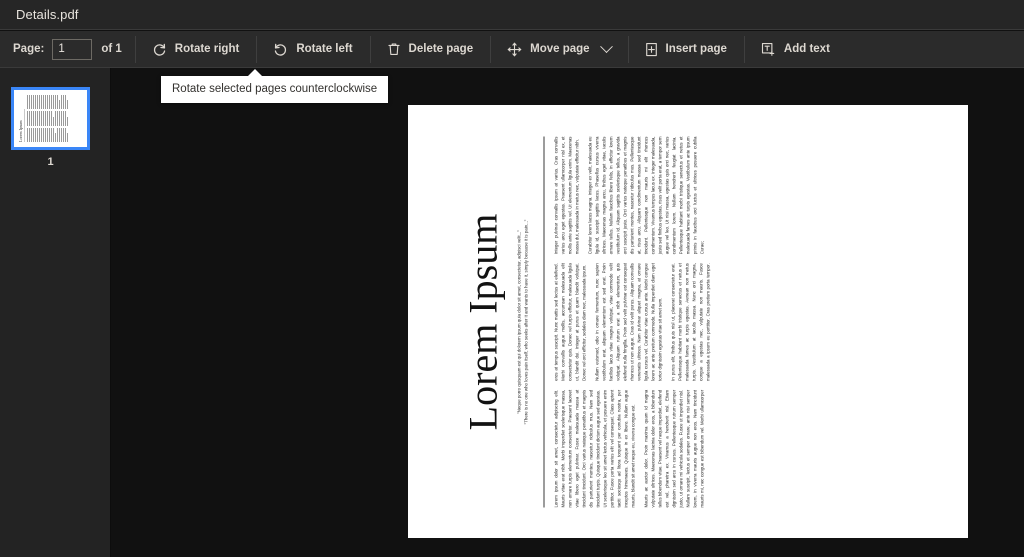 The image size is (1024, 557). I want to click on toolbar: Page: of 1 Rotate right, so click(512, 49).